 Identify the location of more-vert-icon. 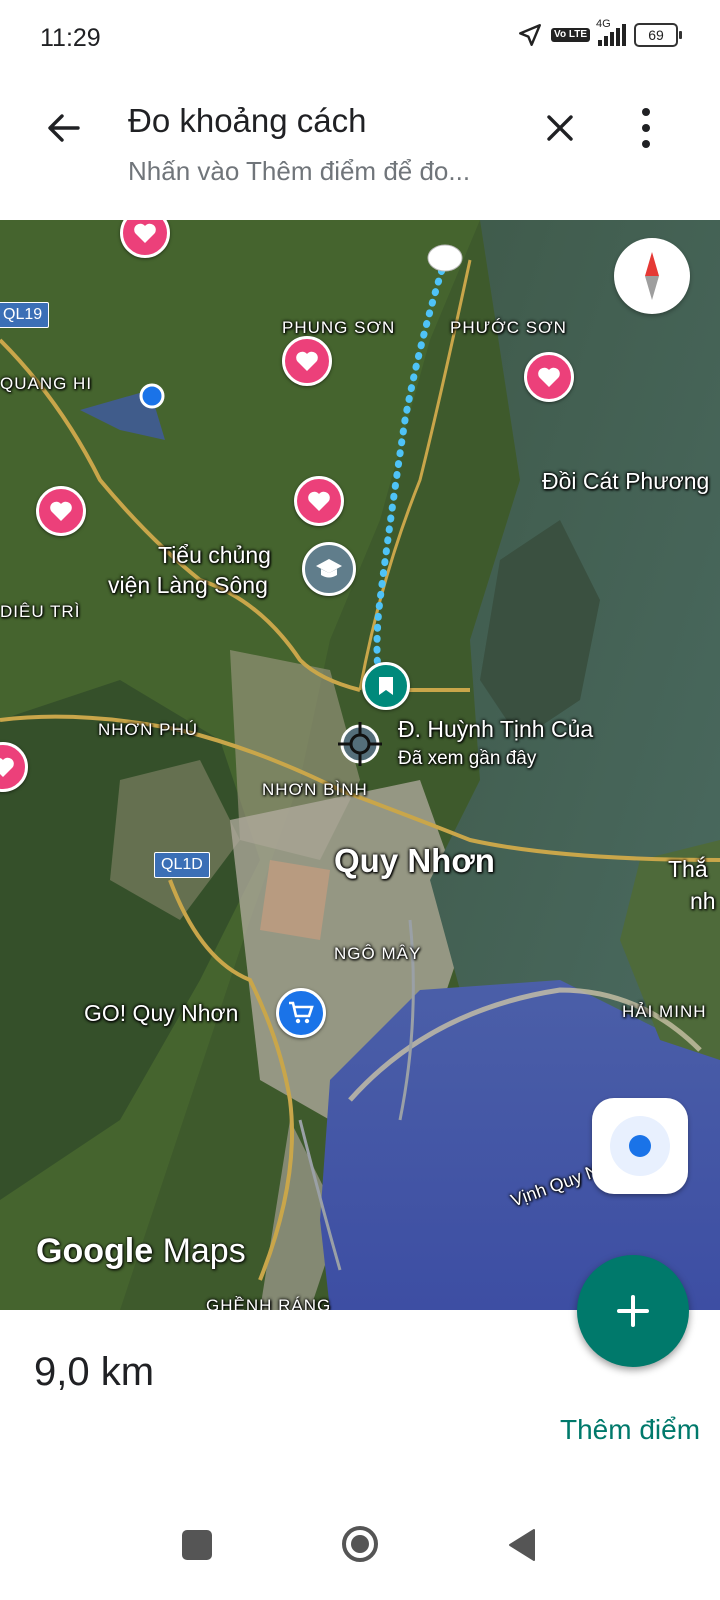
(646, 128).